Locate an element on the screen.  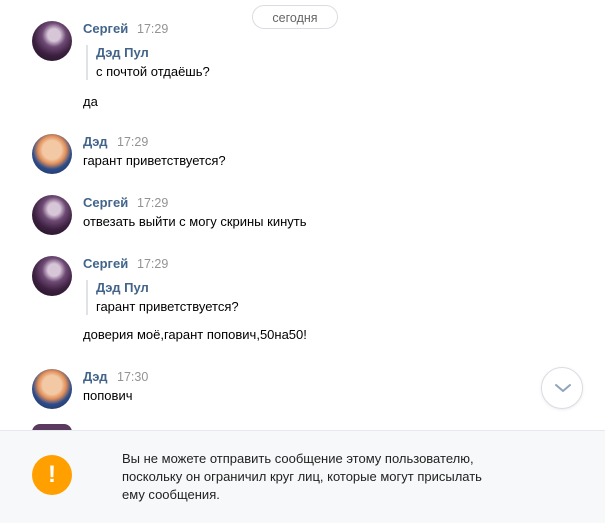
message: Дэд 17:30 попович is located at coordinates (280, 391).